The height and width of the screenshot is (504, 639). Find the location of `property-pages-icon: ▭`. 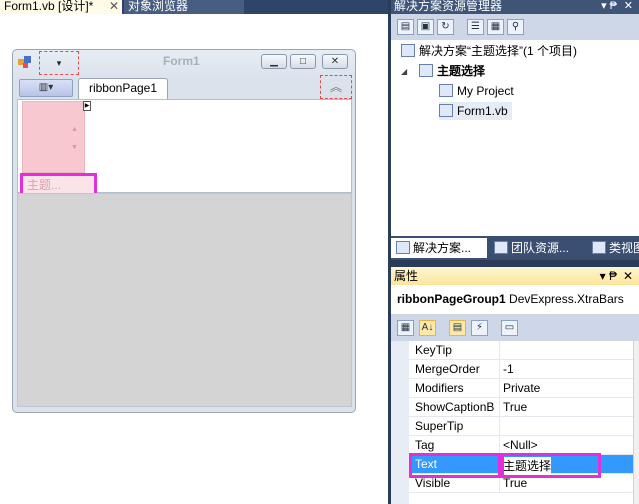

property-pages-icon: ▭ is located at coordinates (509, 328).